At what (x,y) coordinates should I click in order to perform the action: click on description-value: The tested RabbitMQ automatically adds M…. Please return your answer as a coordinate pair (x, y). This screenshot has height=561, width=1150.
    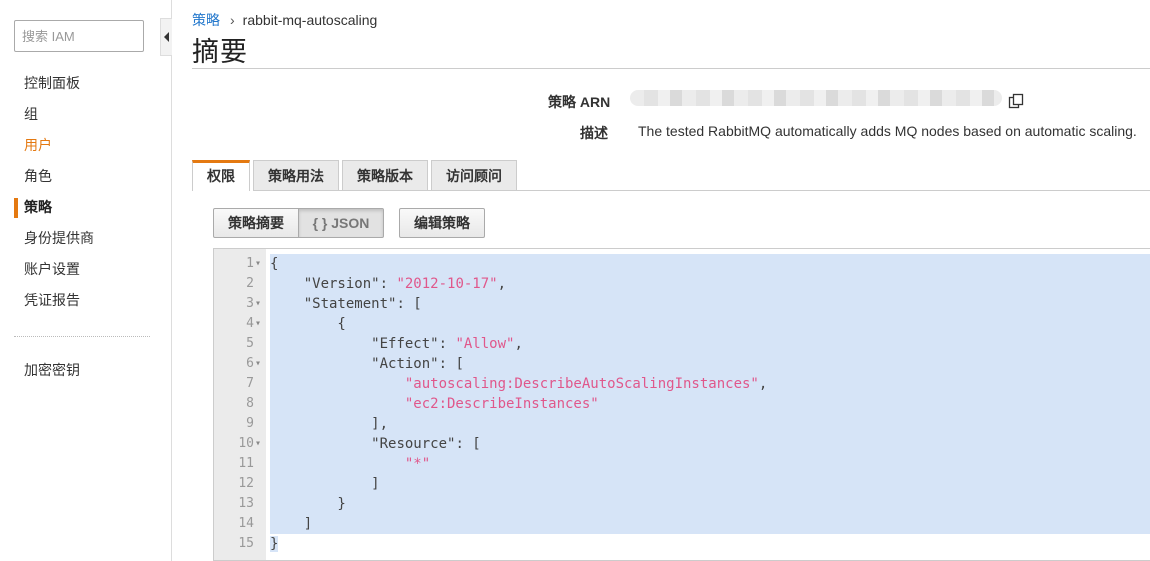
    Looking at the image, I should click on (887, 131).